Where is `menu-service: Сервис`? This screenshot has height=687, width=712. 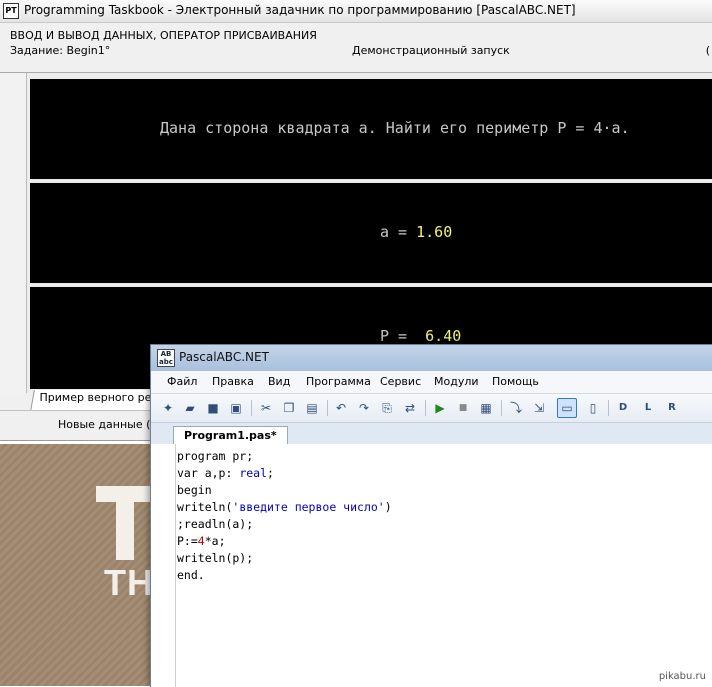
menu-service: Сервис is located at coordinates (400, 381).